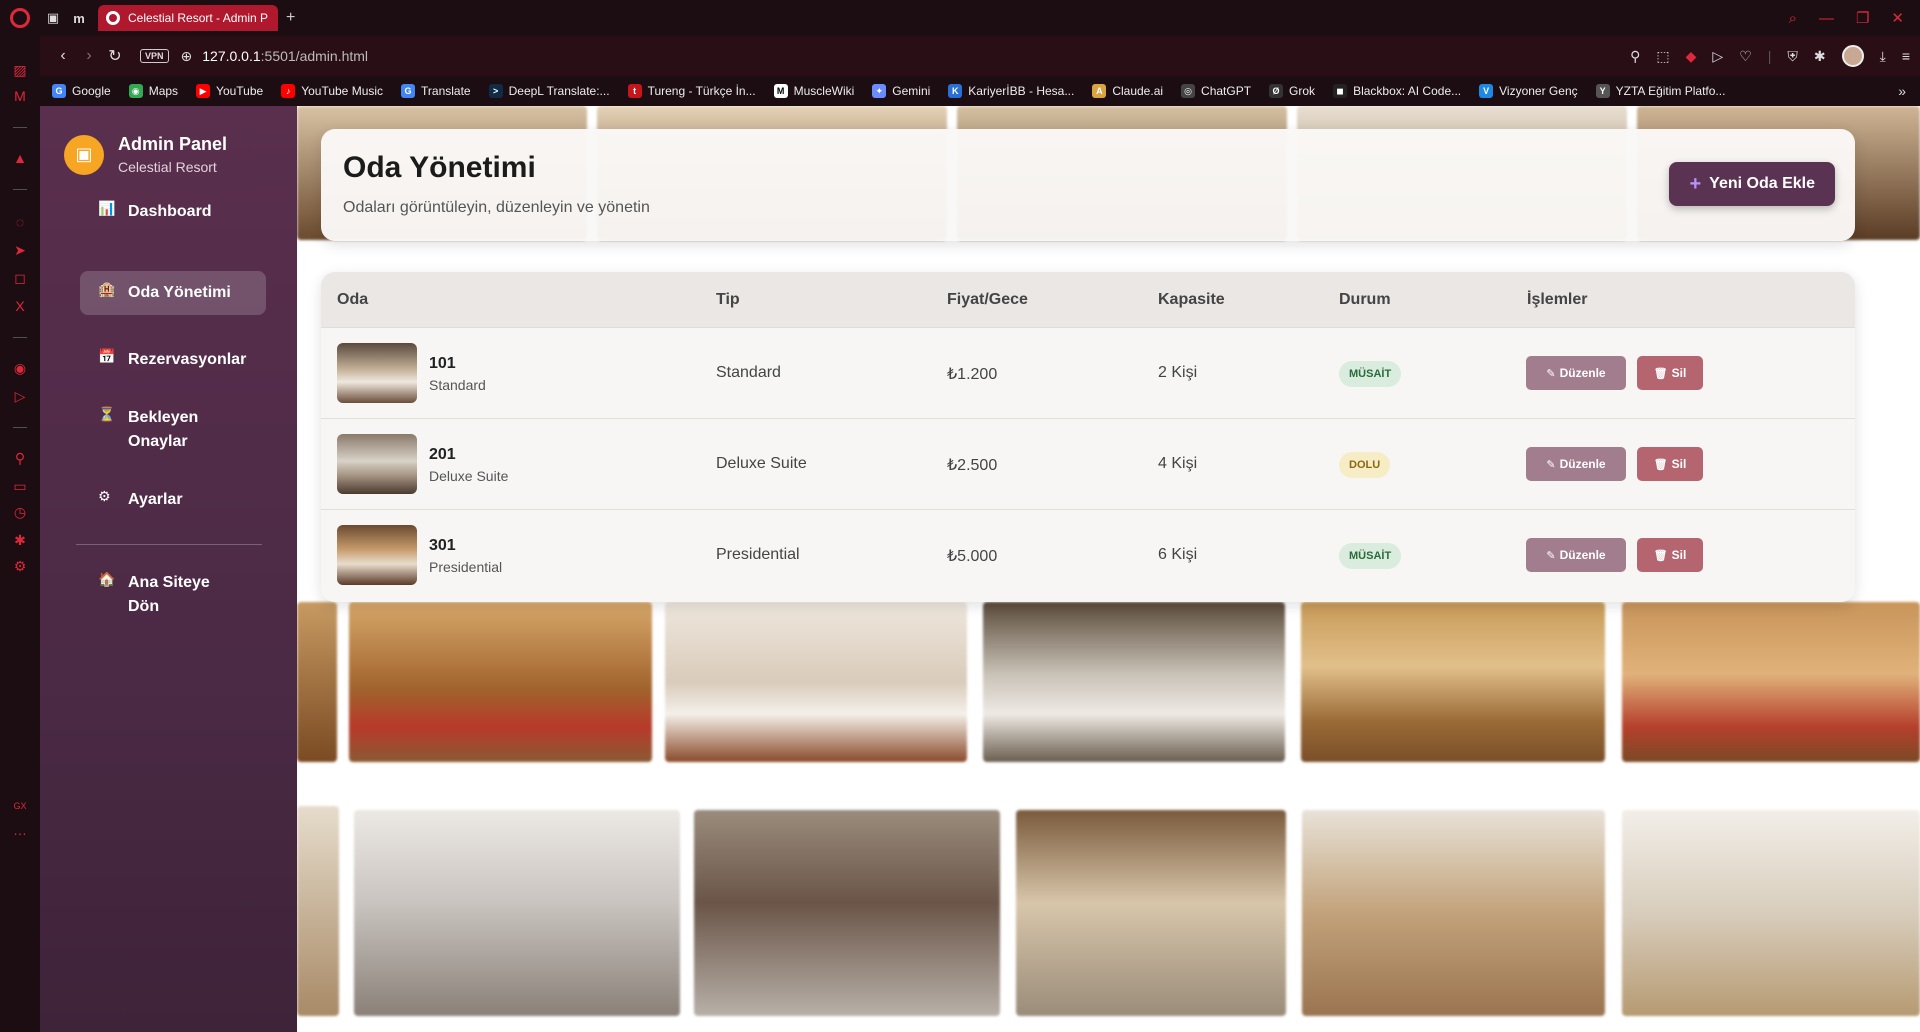 Image resolution: width=1920 pixels, height=1032 pixels. What do you see at coordinates (1486, 91) in the screenshot?
I see `bookmark-favicon-icon: V` at bounding box center [1486, 91].